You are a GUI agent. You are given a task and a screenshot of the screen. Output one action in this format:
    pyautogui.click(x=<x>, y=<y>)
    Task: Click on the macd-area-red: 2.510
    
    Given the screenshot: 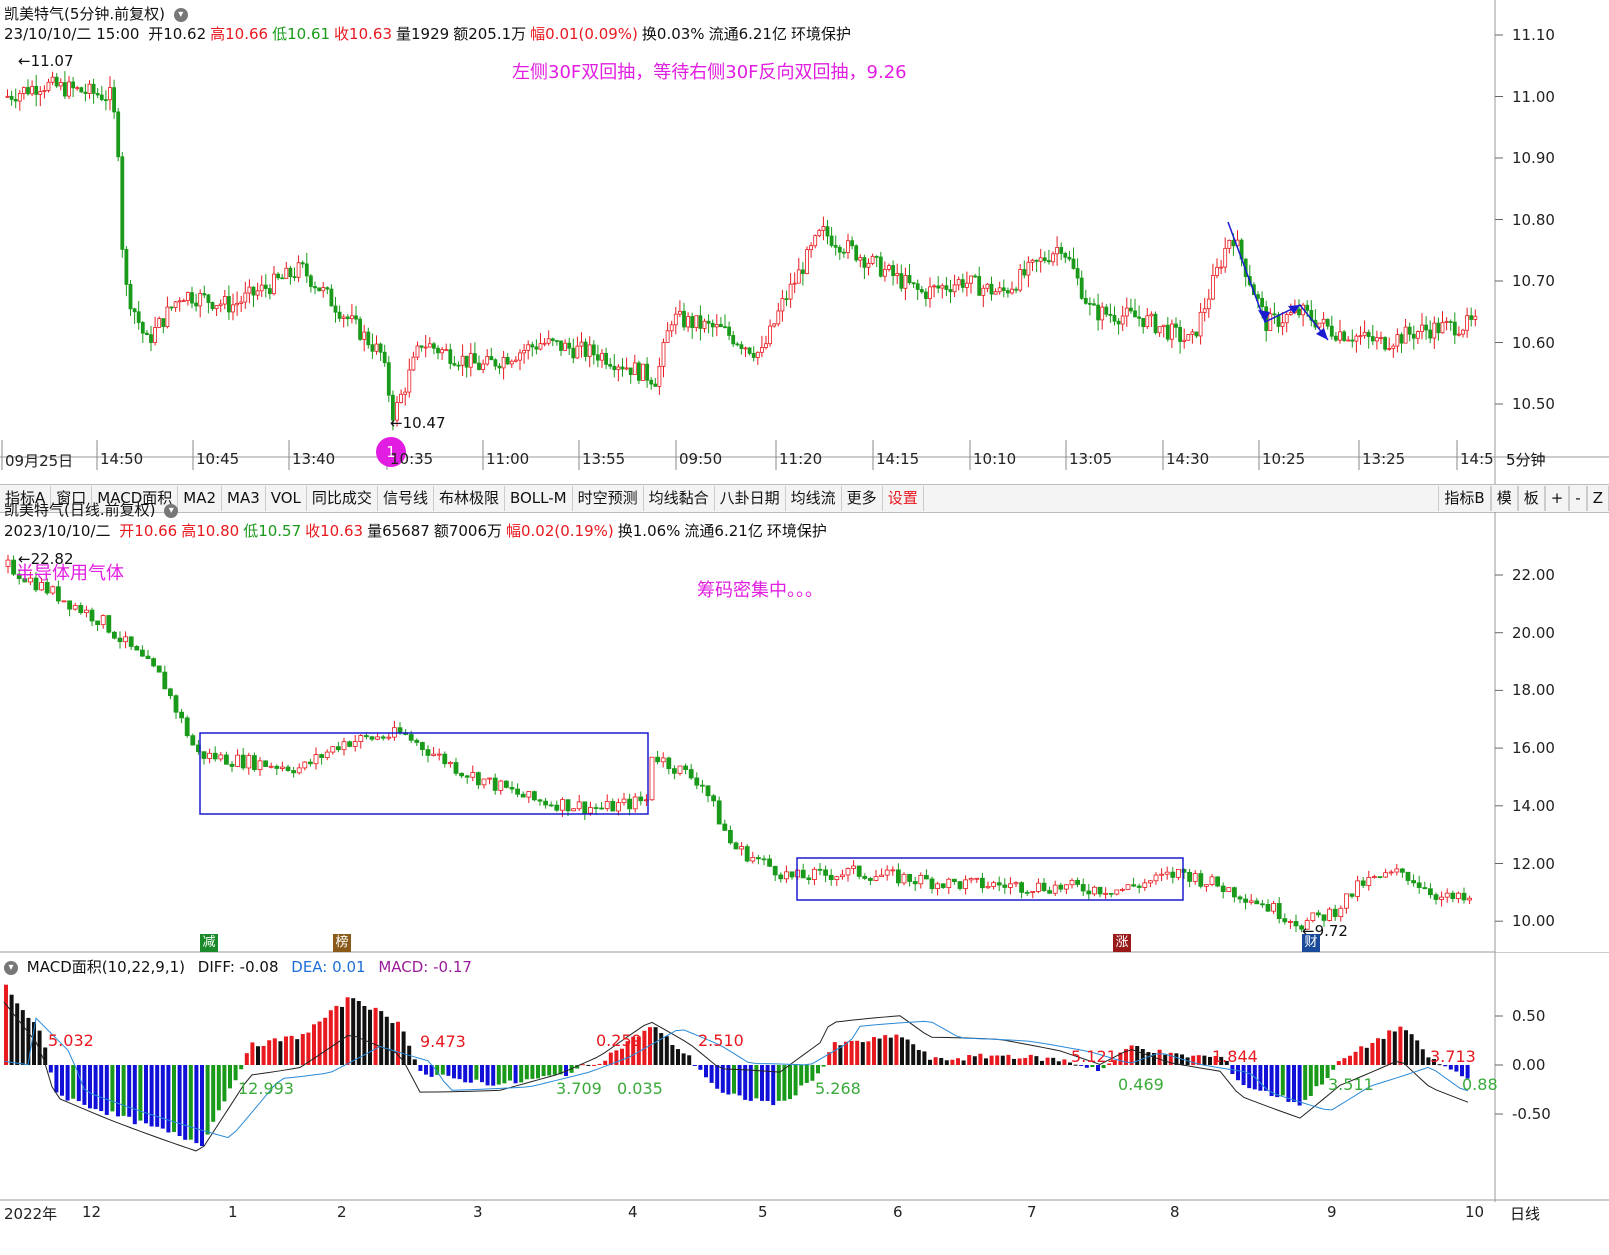 What is the action you would take?
    pyautogui.click(x=721, y=1040)
    